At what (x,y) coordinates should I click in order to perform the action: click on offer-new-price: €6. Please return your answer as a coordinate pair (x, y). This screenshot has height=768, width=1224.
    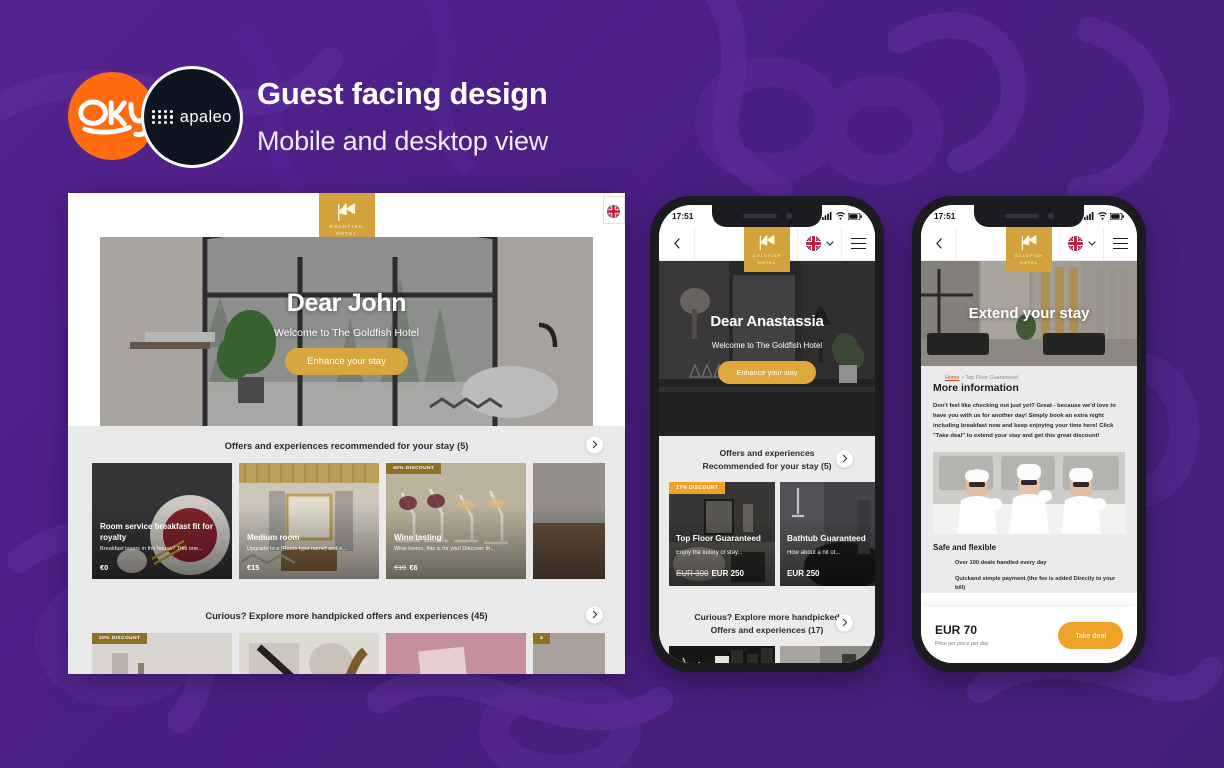
    Looking at the image, I should click on (413, 567).